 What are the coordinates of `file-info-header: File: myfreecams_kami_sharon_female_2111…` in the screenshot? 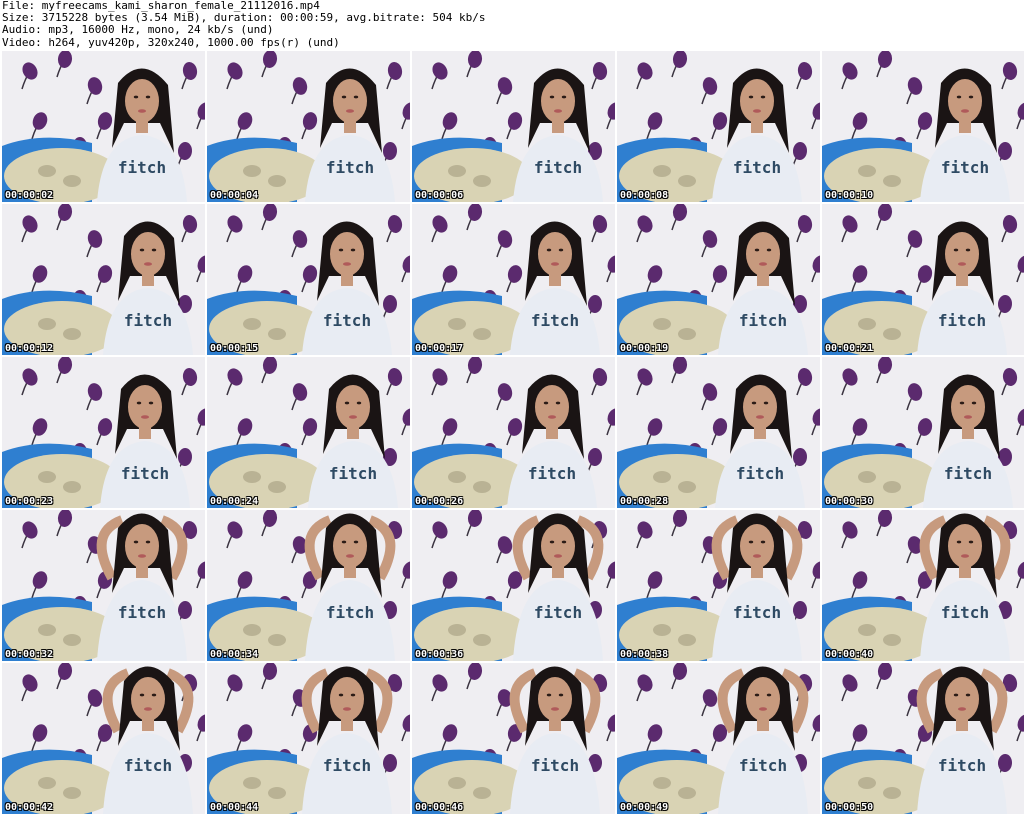 It's located at (512, 25).